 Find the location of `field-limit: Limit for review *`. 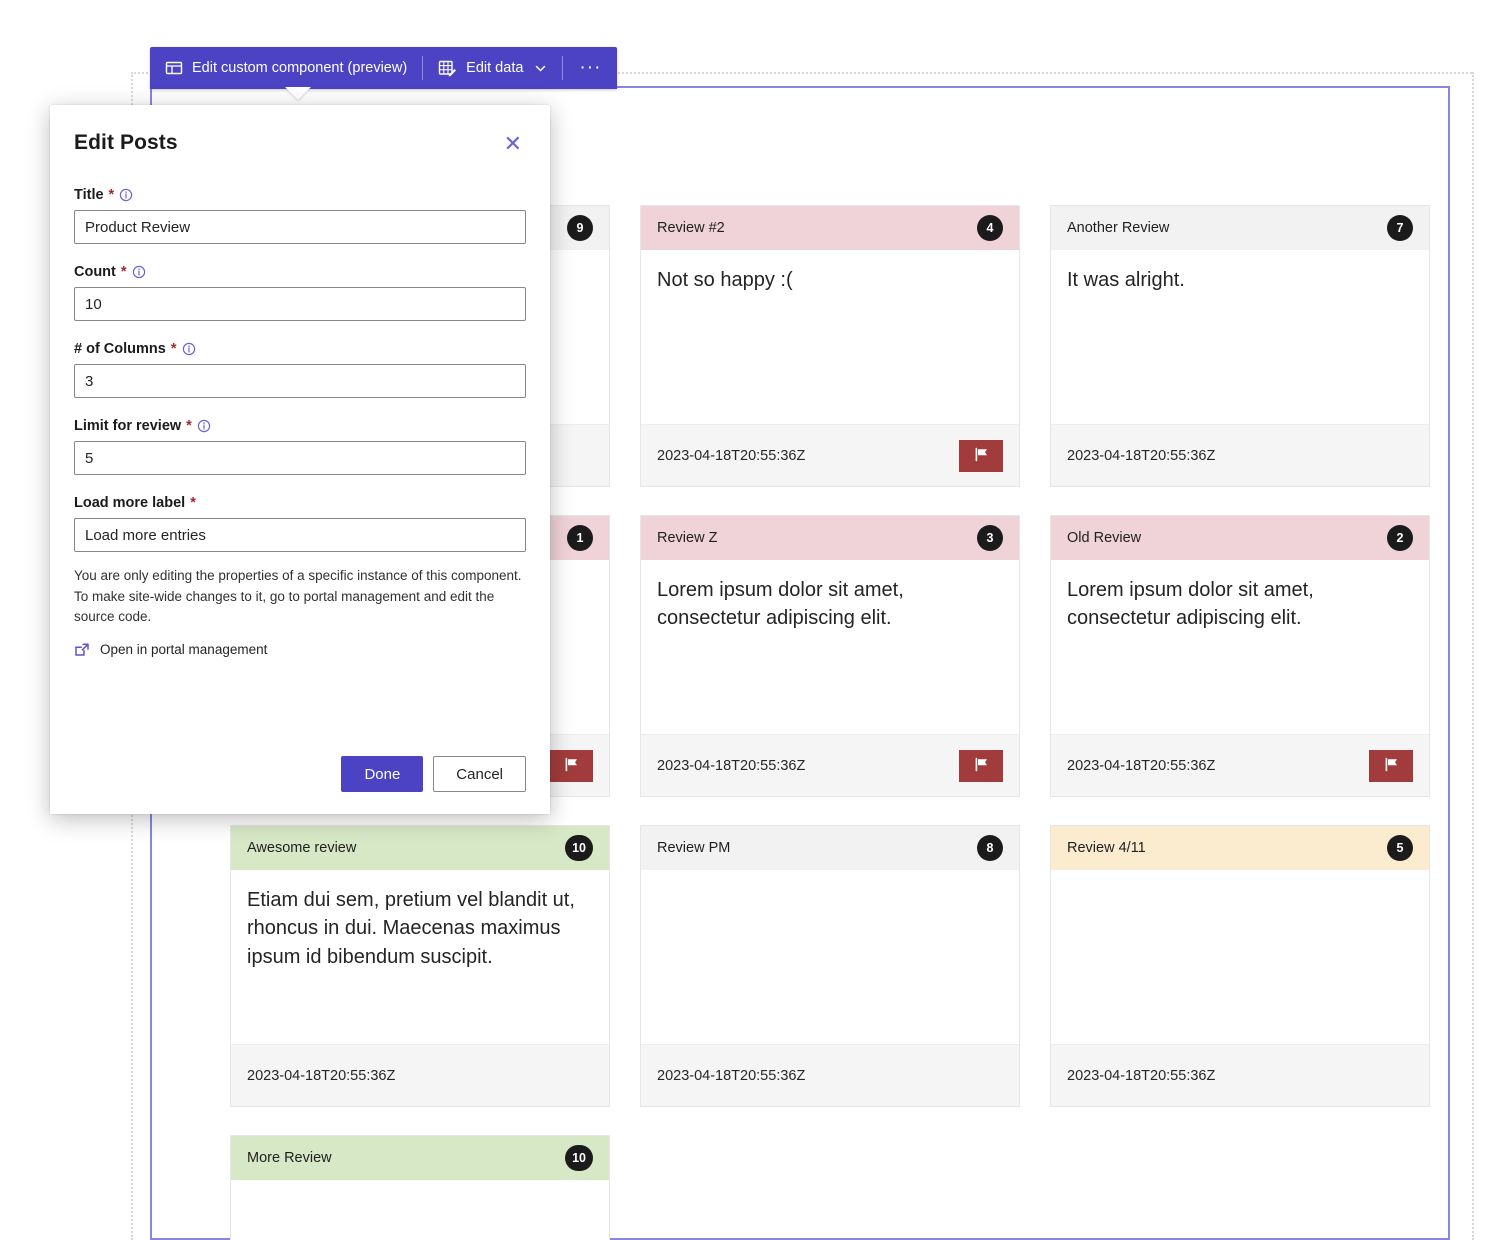

field-limit: Limit for review * is located at coordinates (300, 446).